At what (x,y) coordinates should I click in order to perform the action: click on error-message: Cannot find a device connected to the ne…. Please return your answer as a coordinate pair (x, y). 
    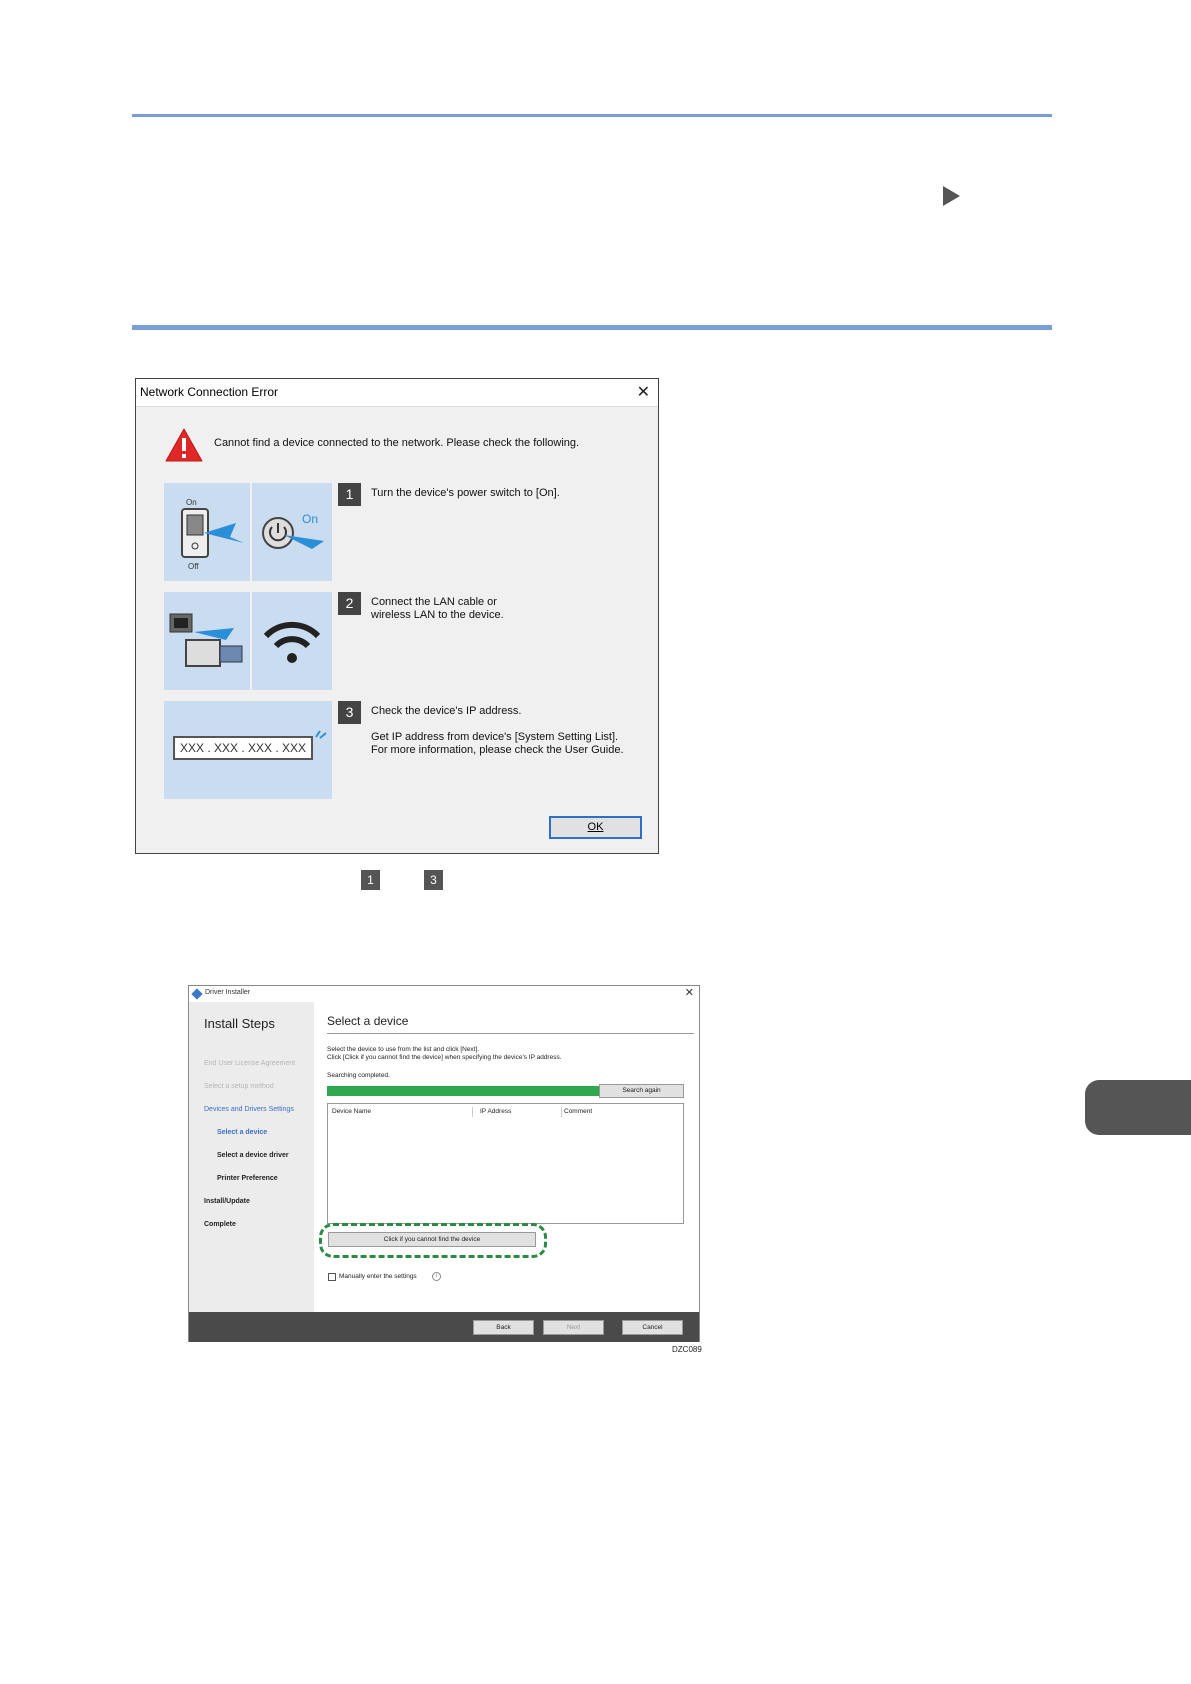
    Looking at the image, I should click on (397, 443).